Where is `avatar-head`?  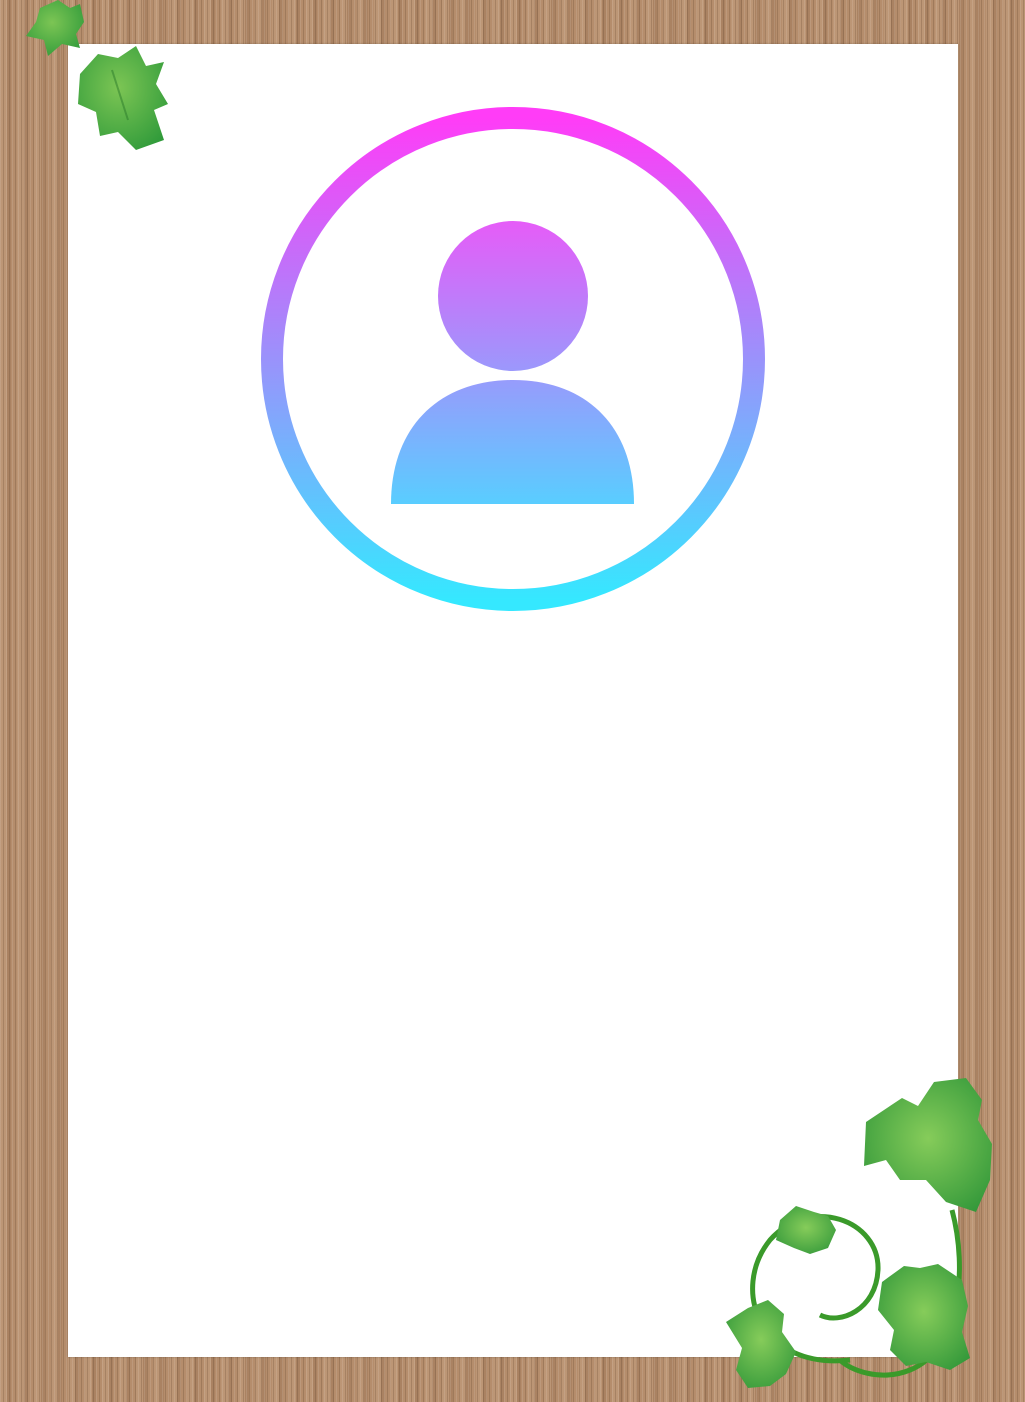
avatar-head is located at coordinates (513, 296).